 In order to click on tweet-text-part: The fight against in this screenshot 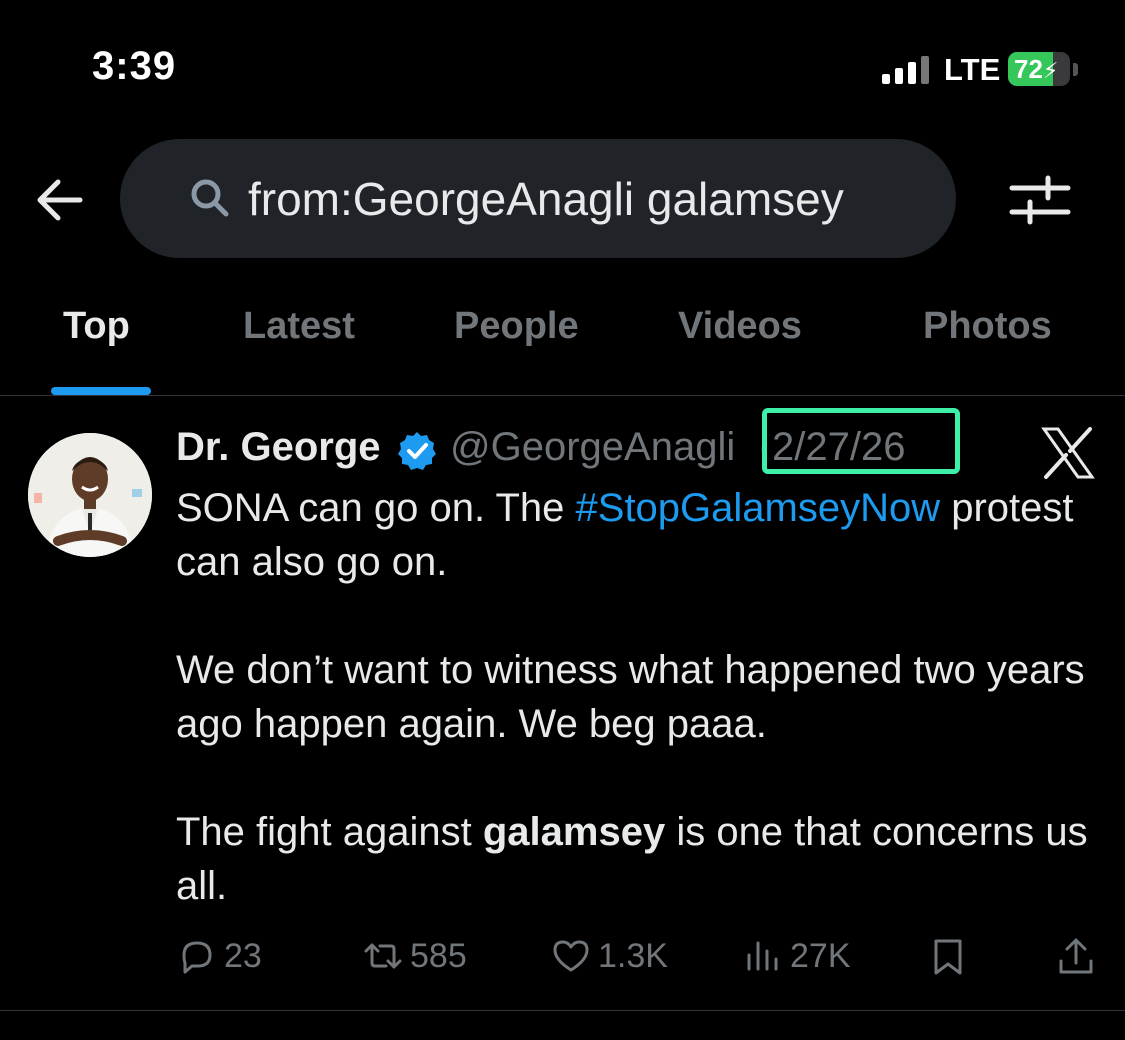, I will do `click(329, 832)`.